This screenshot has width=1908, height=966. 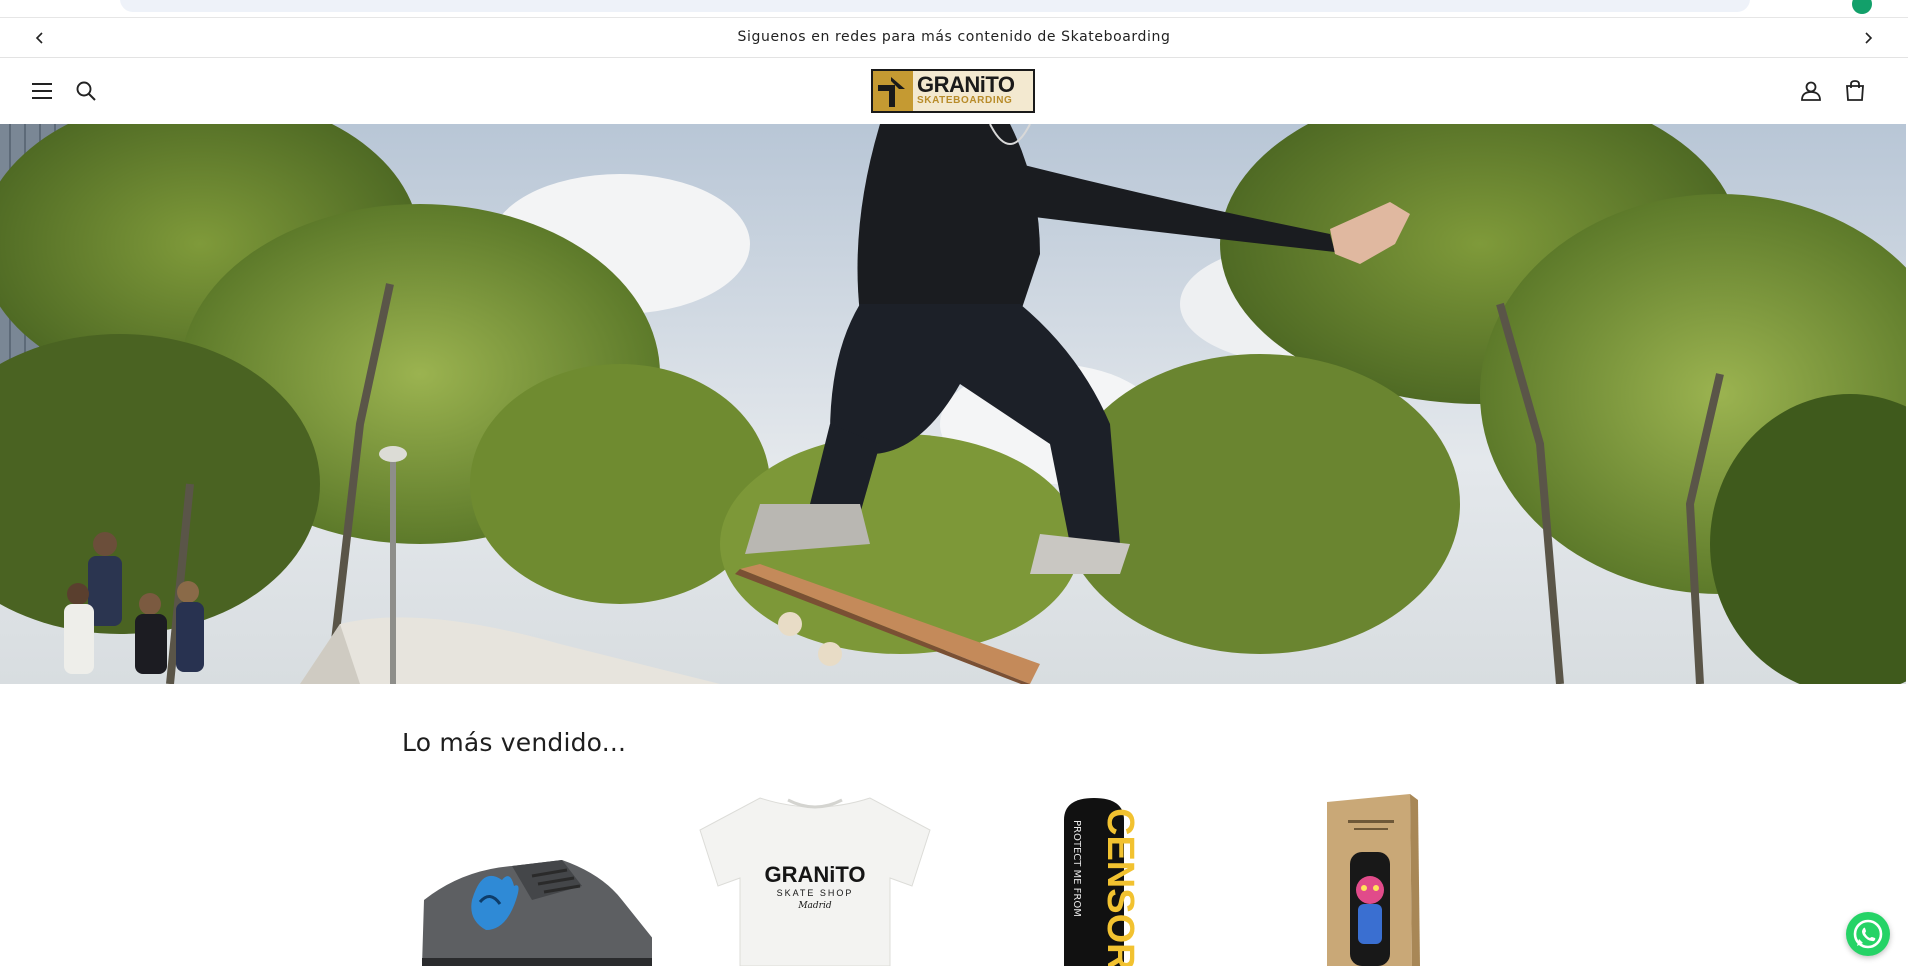 I want to click on deck-print-sub: PROTECT ME FROM, so click(x=1076, y=868).